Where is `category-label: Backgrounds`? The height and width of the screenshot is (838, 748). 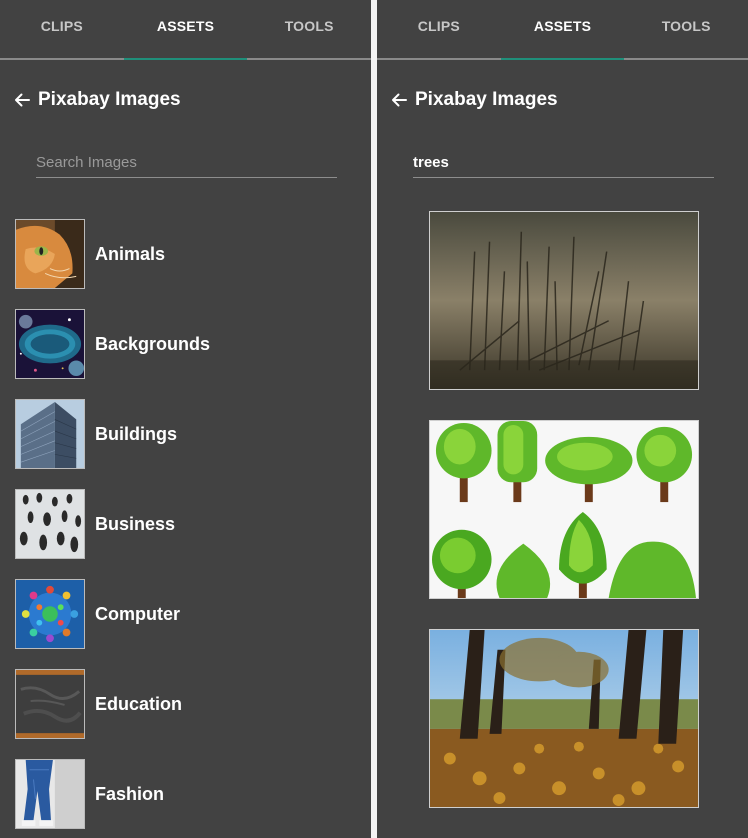
category-label: Backgrounds is located at coordinates (153, 343).